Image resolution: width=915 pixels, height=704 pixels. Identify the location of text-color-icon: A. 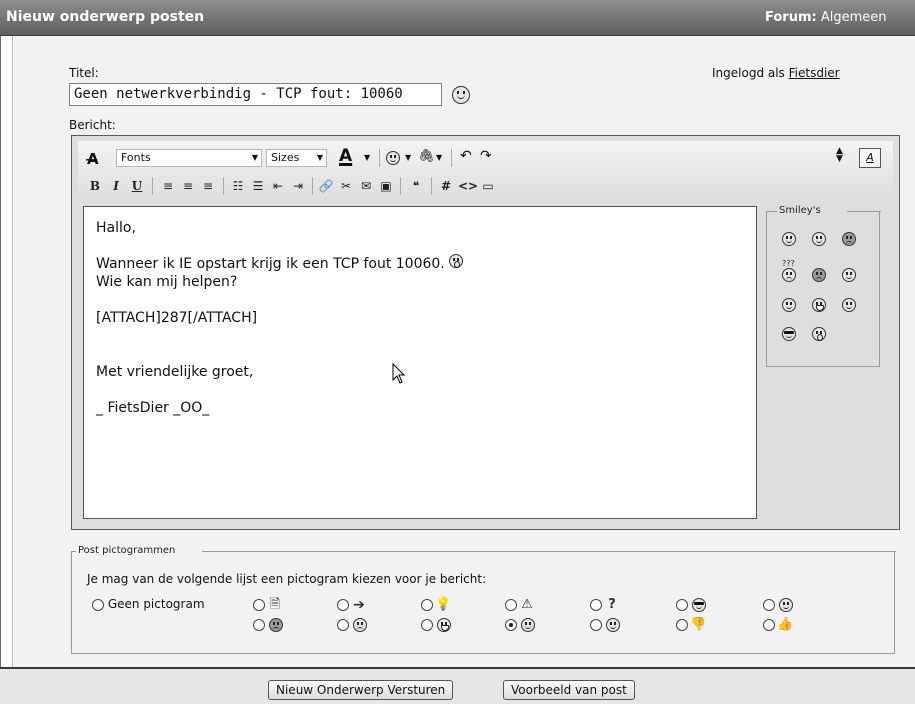
(345, 156).